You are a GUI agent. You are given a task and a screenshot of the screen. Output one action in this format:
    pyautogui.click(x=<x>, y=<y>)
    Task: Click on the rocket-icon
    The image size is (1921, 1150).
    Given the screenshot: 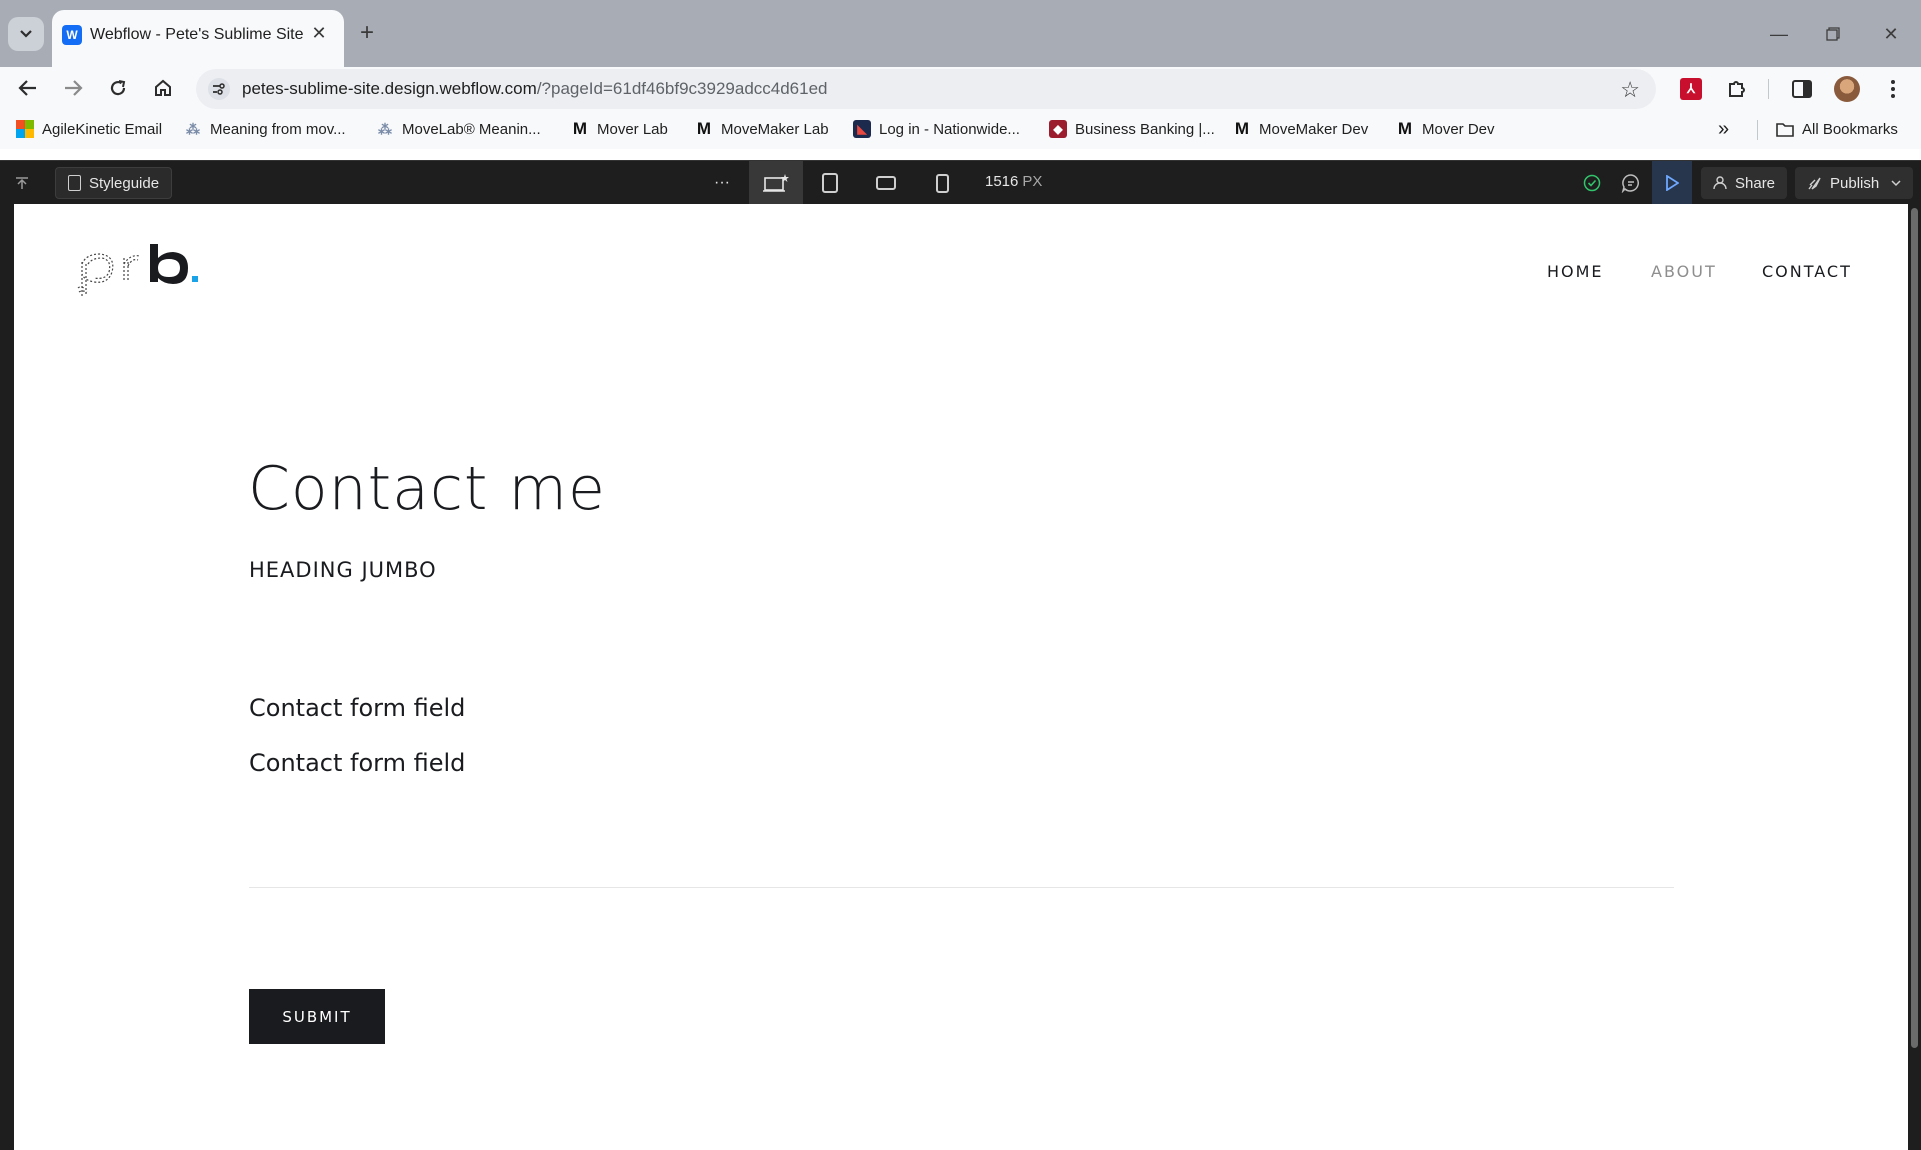 What is the action you would take?
    pyautogui.click(x=1814, y=183)
    